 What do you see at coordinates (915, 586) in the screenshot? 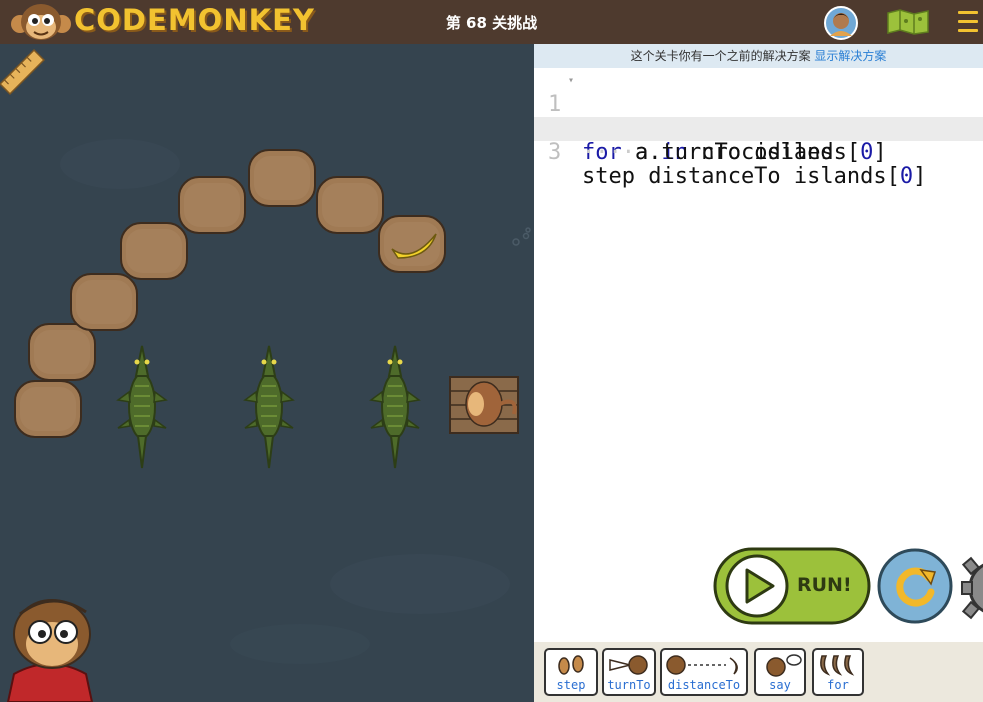
I see `reset-icon` at bounding box center [915, 586].